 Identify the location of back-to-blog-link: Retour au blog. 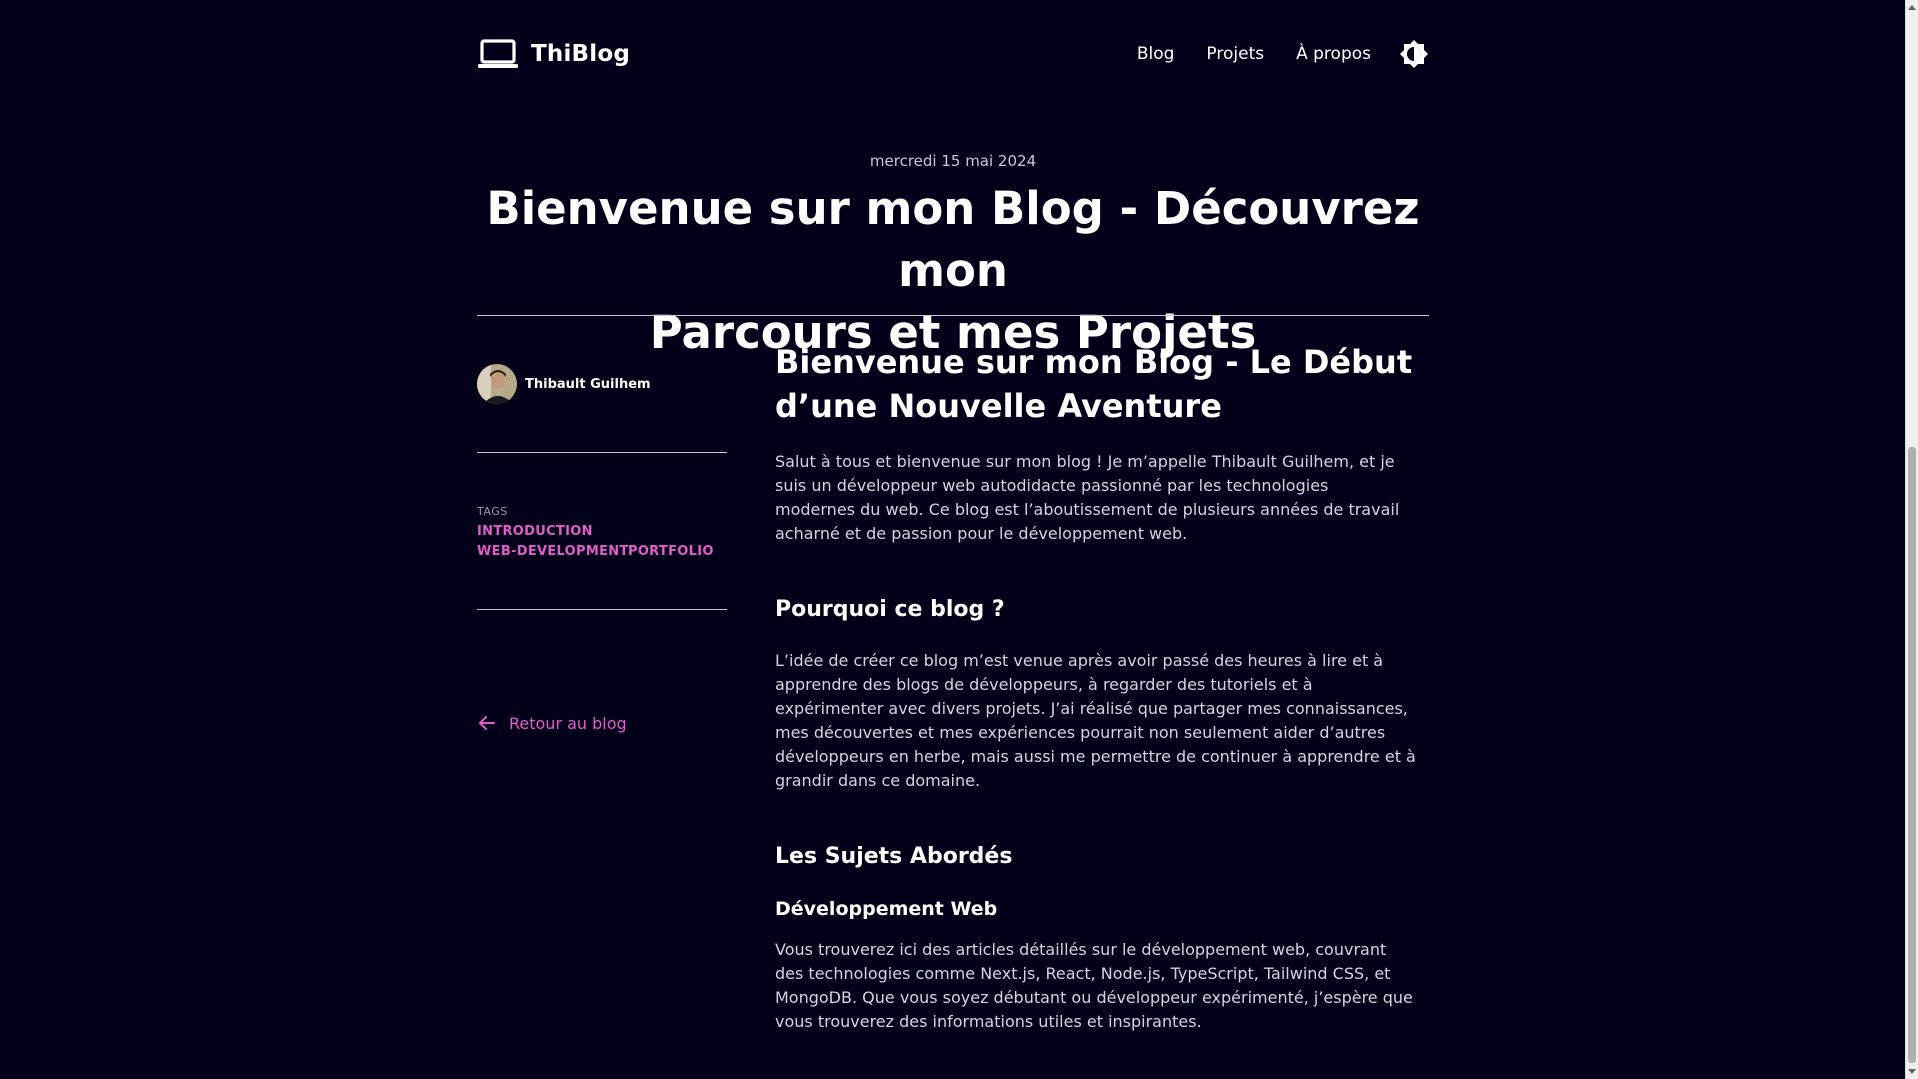
(552, 723).